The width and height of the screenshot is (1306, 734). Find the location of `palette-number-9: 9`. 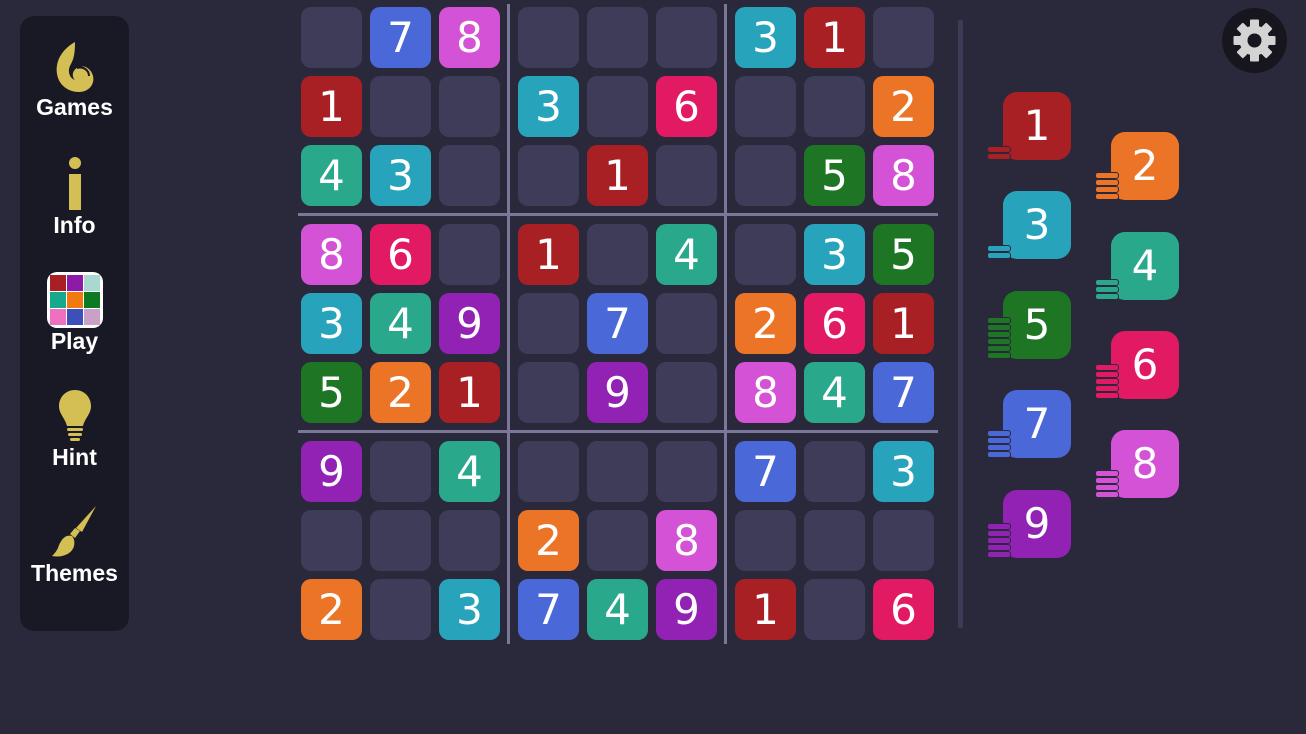

palette-number-9: 9 is located at coordinates (1037, 530).